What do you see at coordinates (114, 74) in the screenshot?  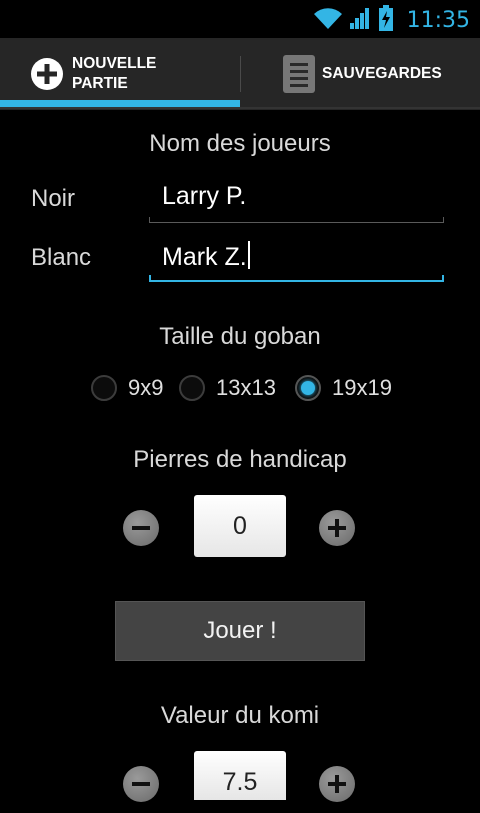 I see `tab-new-game-label: NOUVELLE PARTIE` at bounding box center [114, 74].